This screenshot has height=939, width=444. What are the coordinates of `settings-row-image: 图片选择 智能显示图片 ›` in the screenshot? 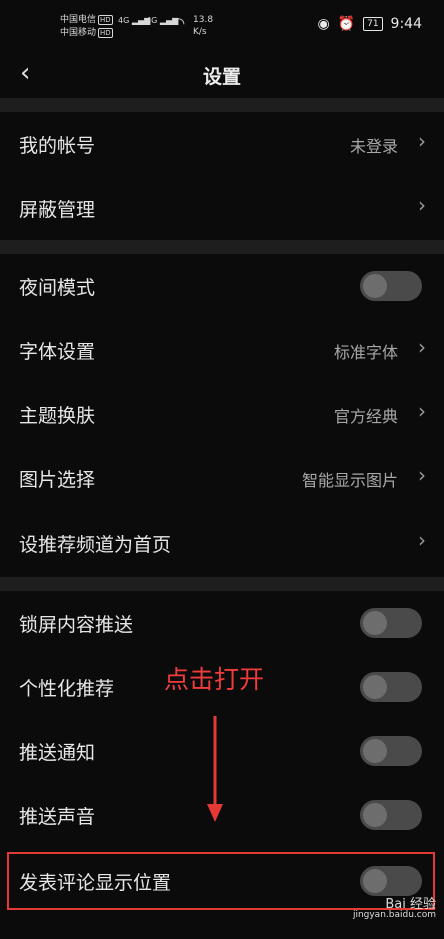 It's located at (222, 478).